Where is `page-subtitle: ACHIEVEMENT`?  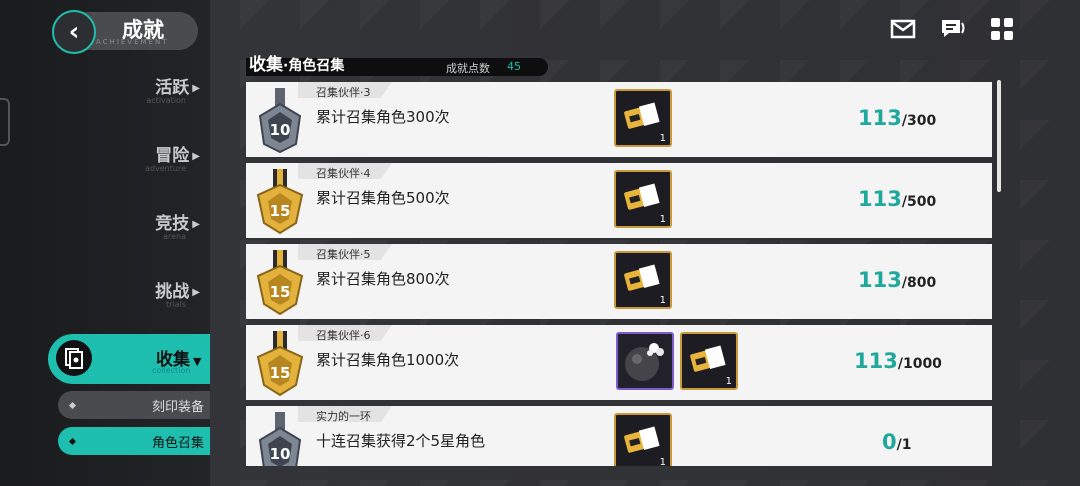
page-subtitle: ACHIEVEMENT is located at coordinates (132, 42).